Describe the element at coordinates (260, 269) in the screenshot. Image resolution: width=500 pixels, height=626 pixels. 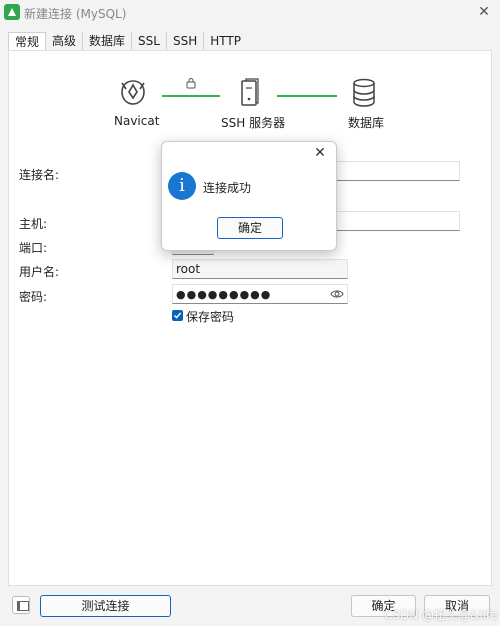
I see `username-input: root` at that location.